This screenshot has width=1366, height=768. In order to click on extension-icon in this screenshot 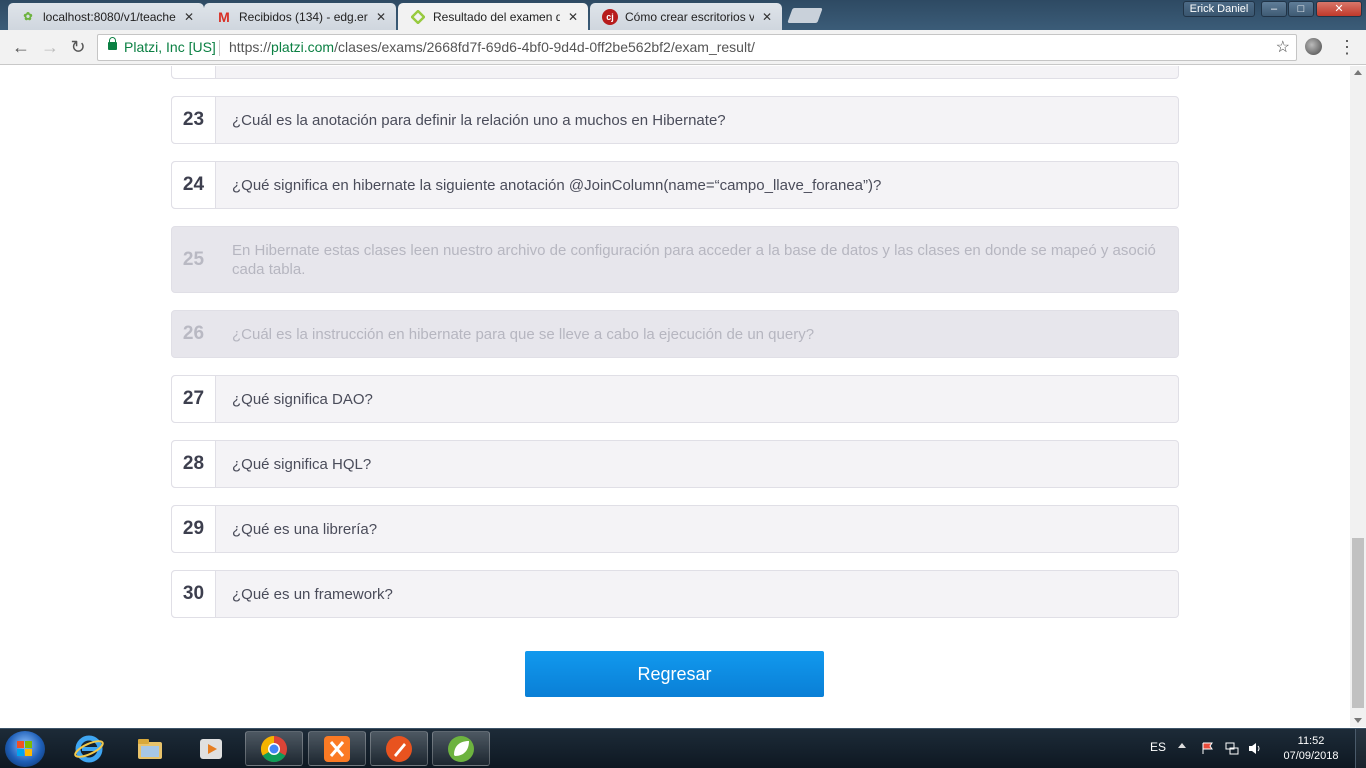, I will do `click(1313, 46)`.